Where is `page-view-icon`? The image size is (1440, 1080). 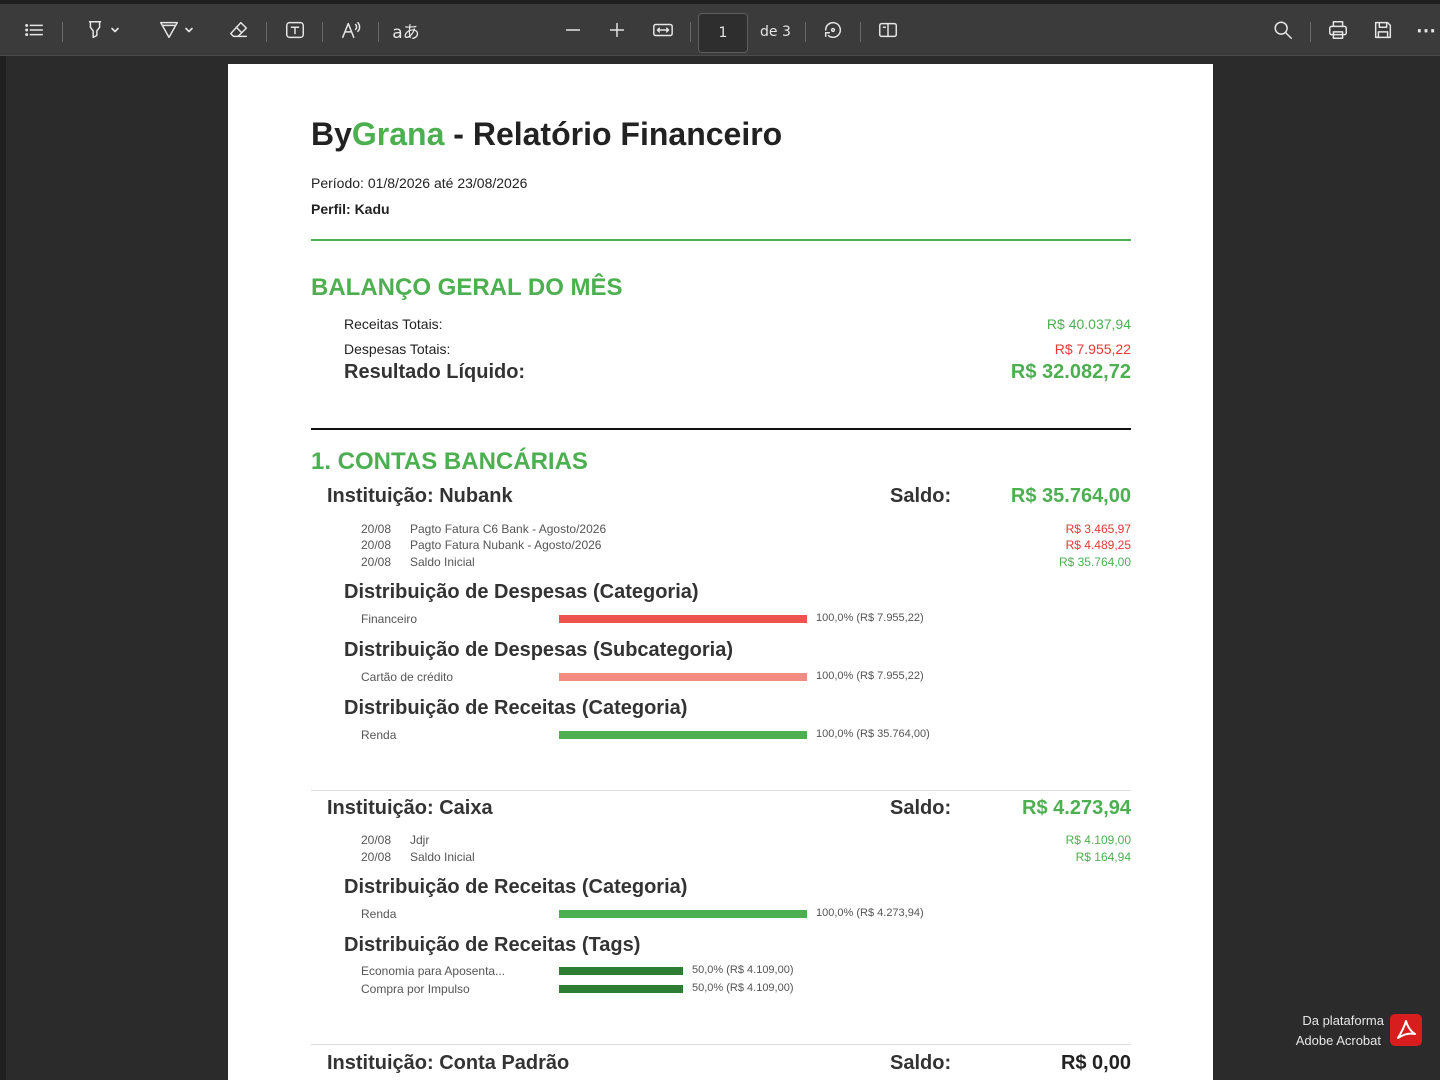 page-view-icon is located at coordinates (888, 30).